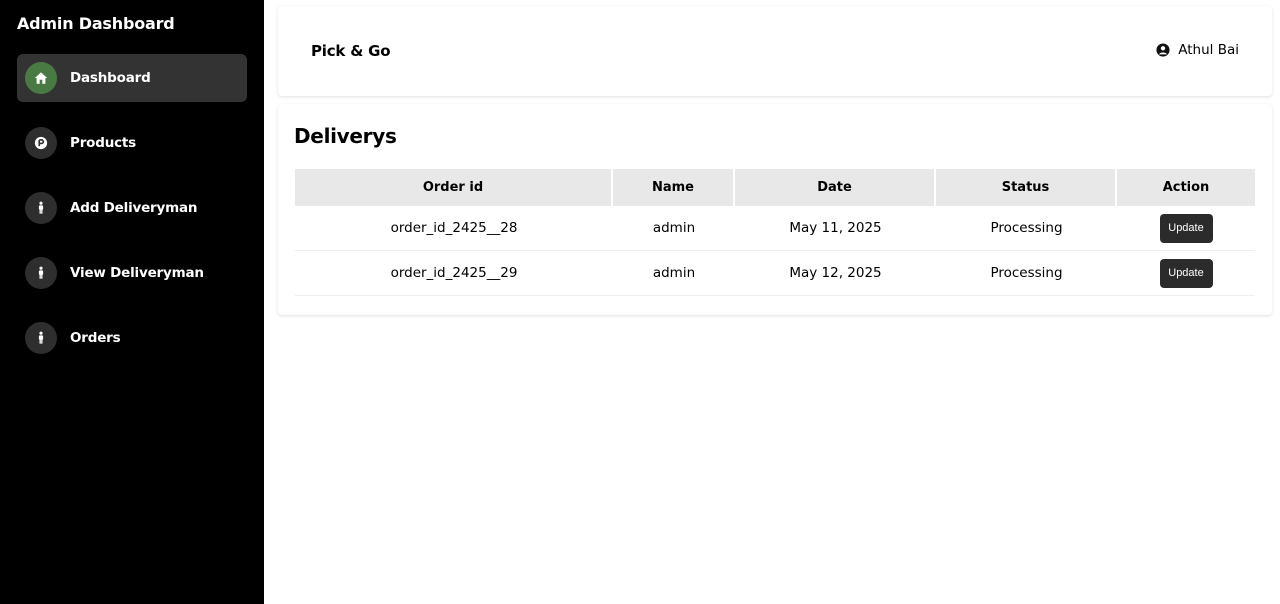  I want to click on home-icon, so click(41, 78).